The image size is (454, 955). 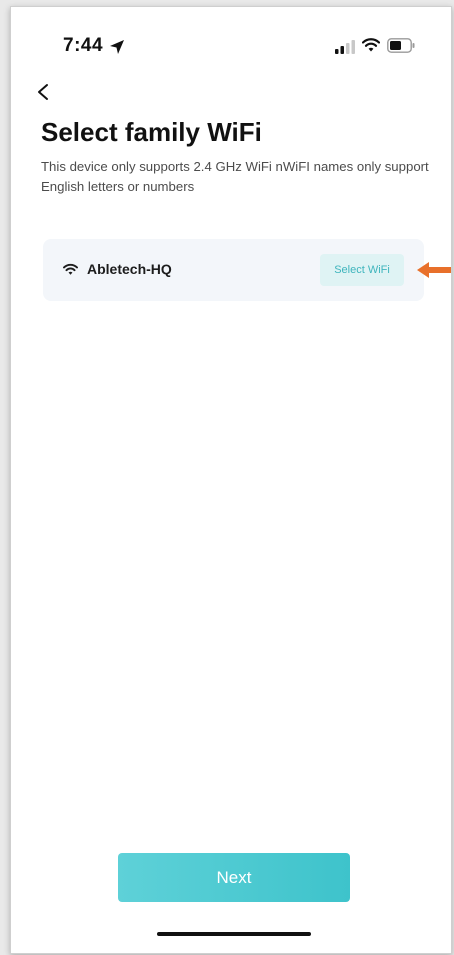 I want to click on status-bar: 7:44, so click(x=231, y=42).